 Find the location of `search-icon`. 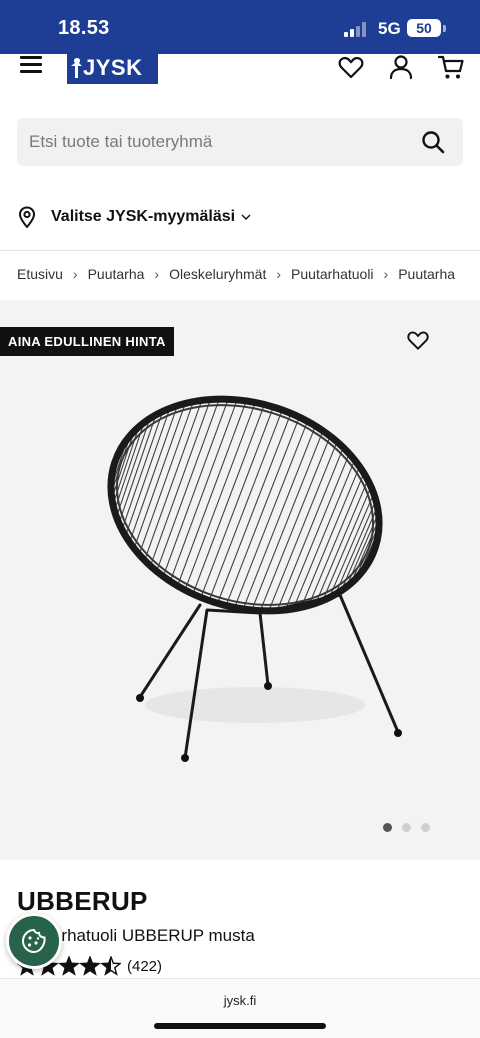

search-icon is located at coordinates (433, 142).